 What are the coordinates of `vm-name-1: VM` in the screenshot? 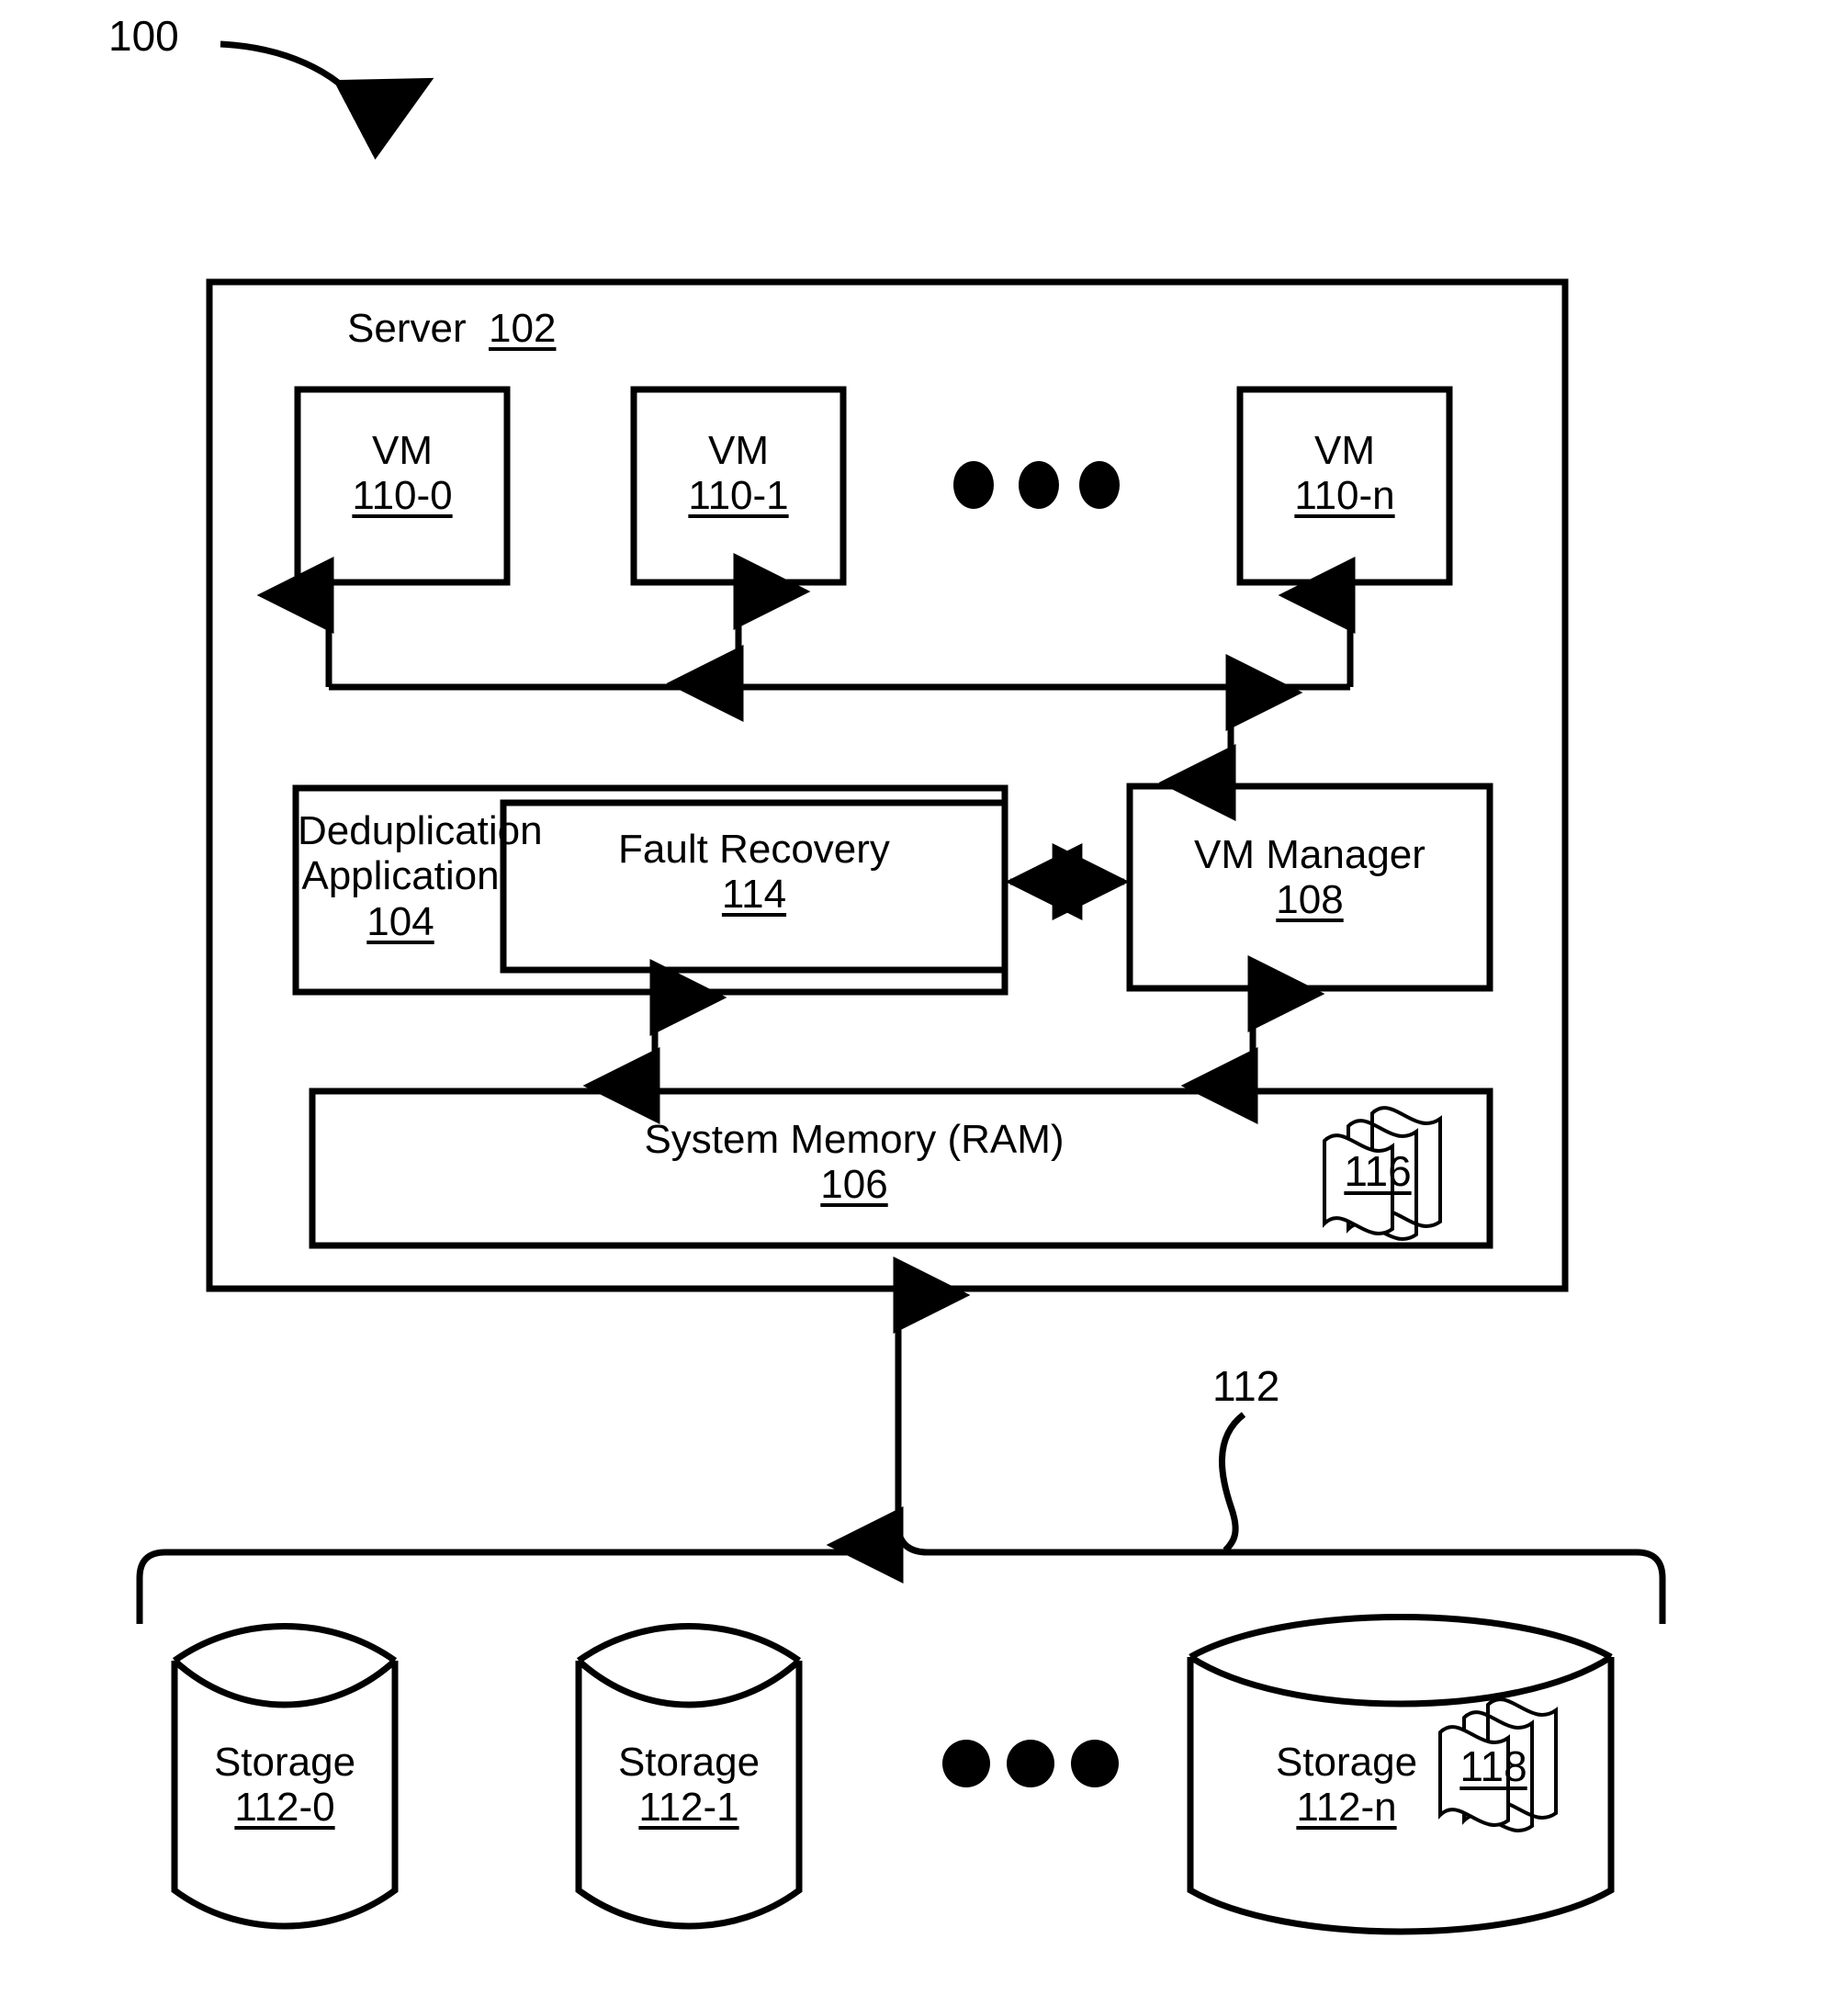 It's located at (738, 450).